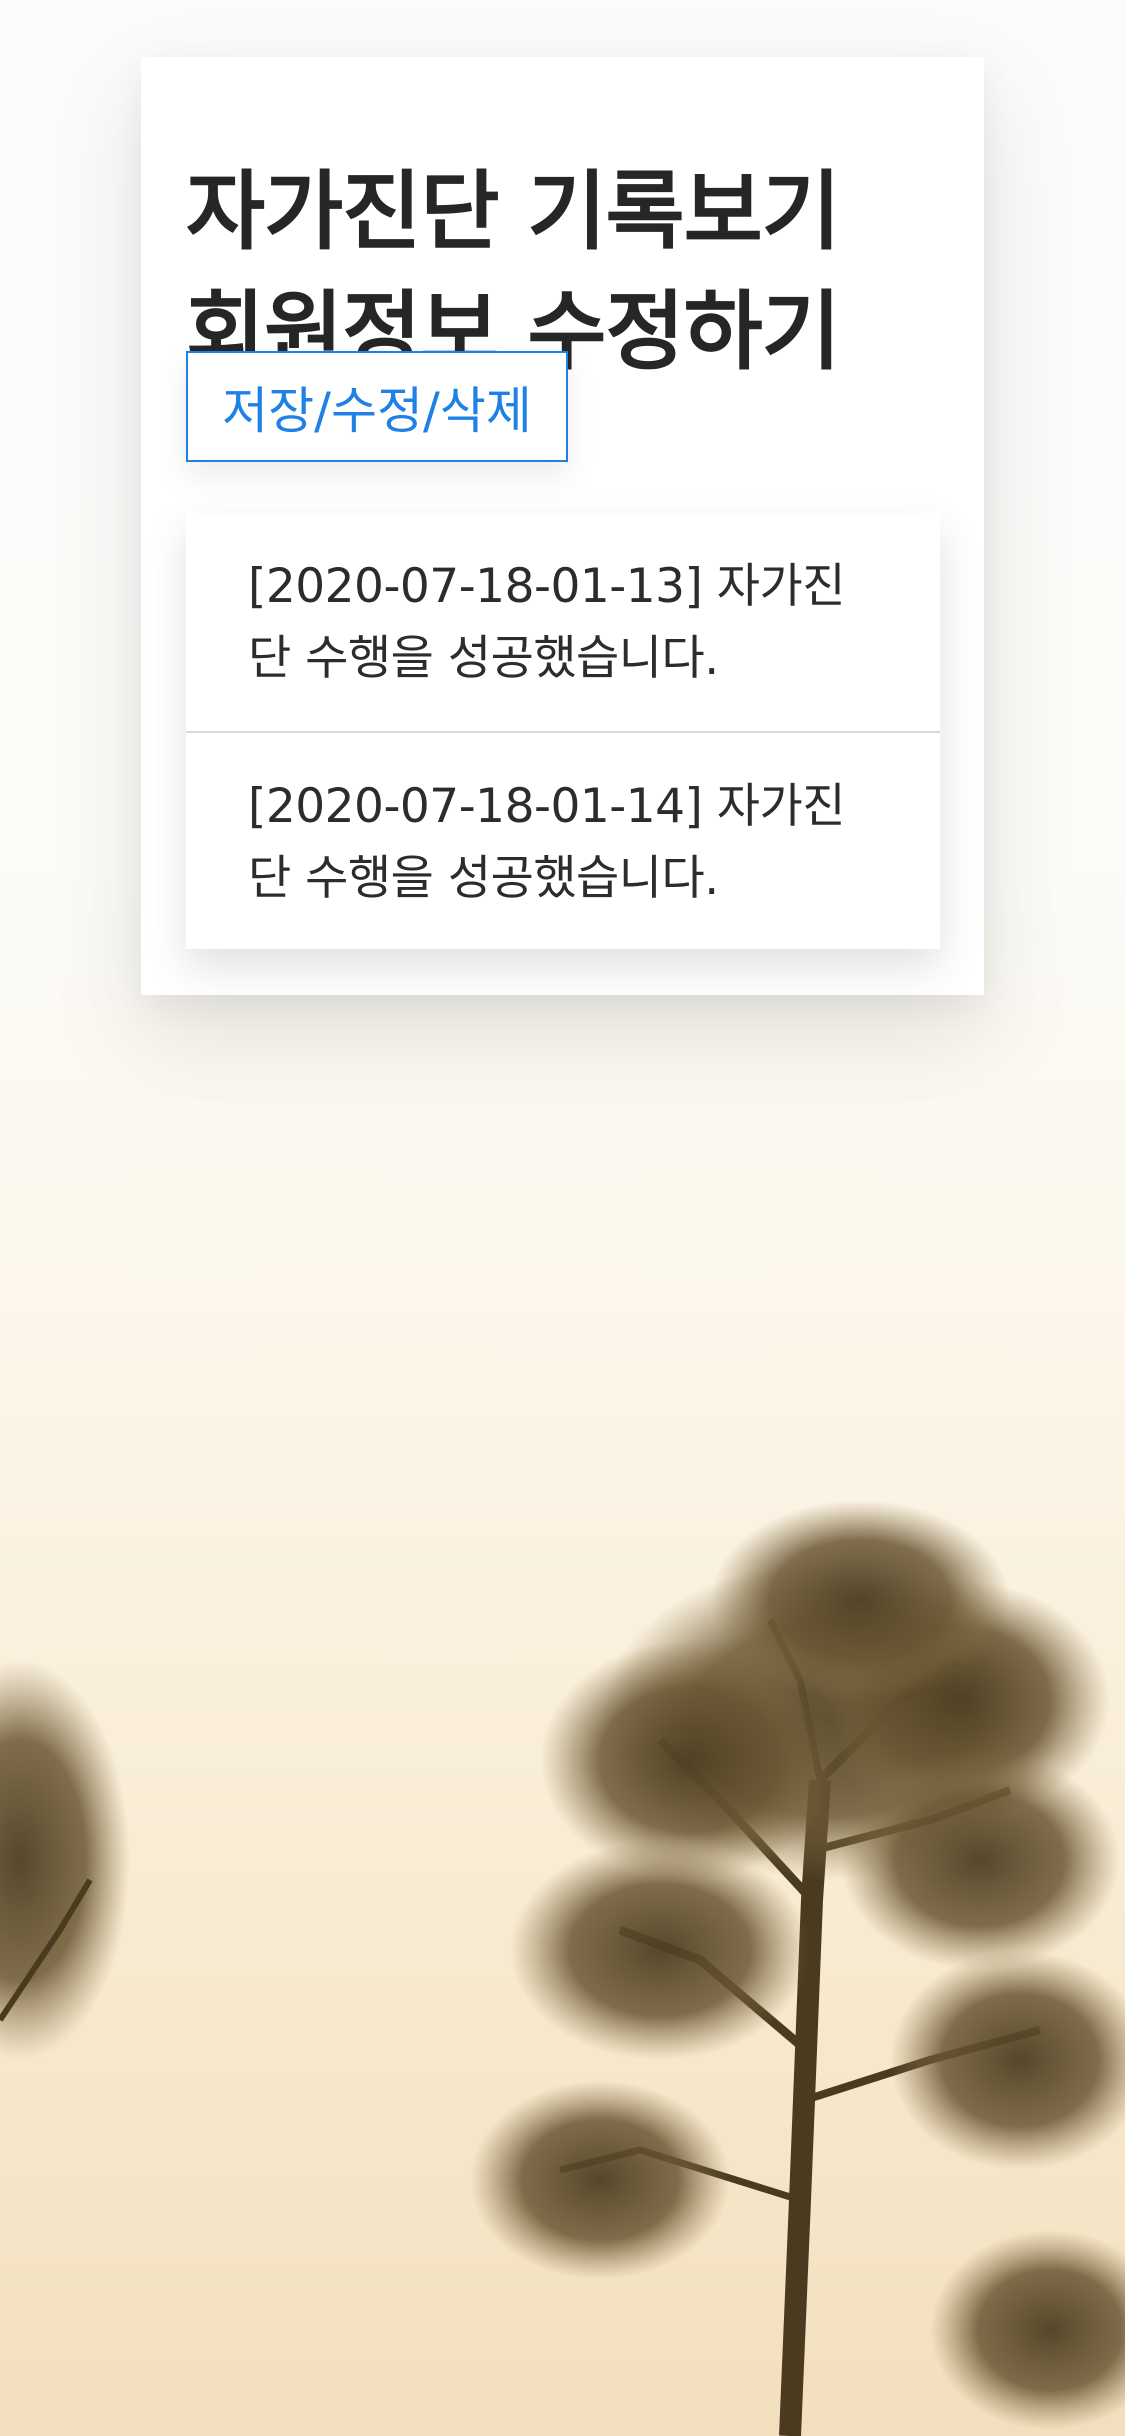 This screenshot has height=2436, width=1125. I want to click on log-text-line: [2020-07-18-01-14] 자가진, so click(547, 806).